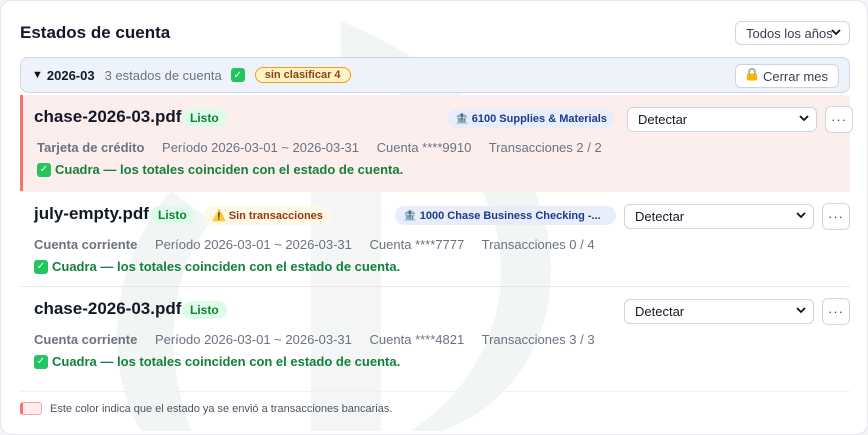  I want to click on account-badge: 🏦 6100 Supplies & Materials, so click(531, 118).